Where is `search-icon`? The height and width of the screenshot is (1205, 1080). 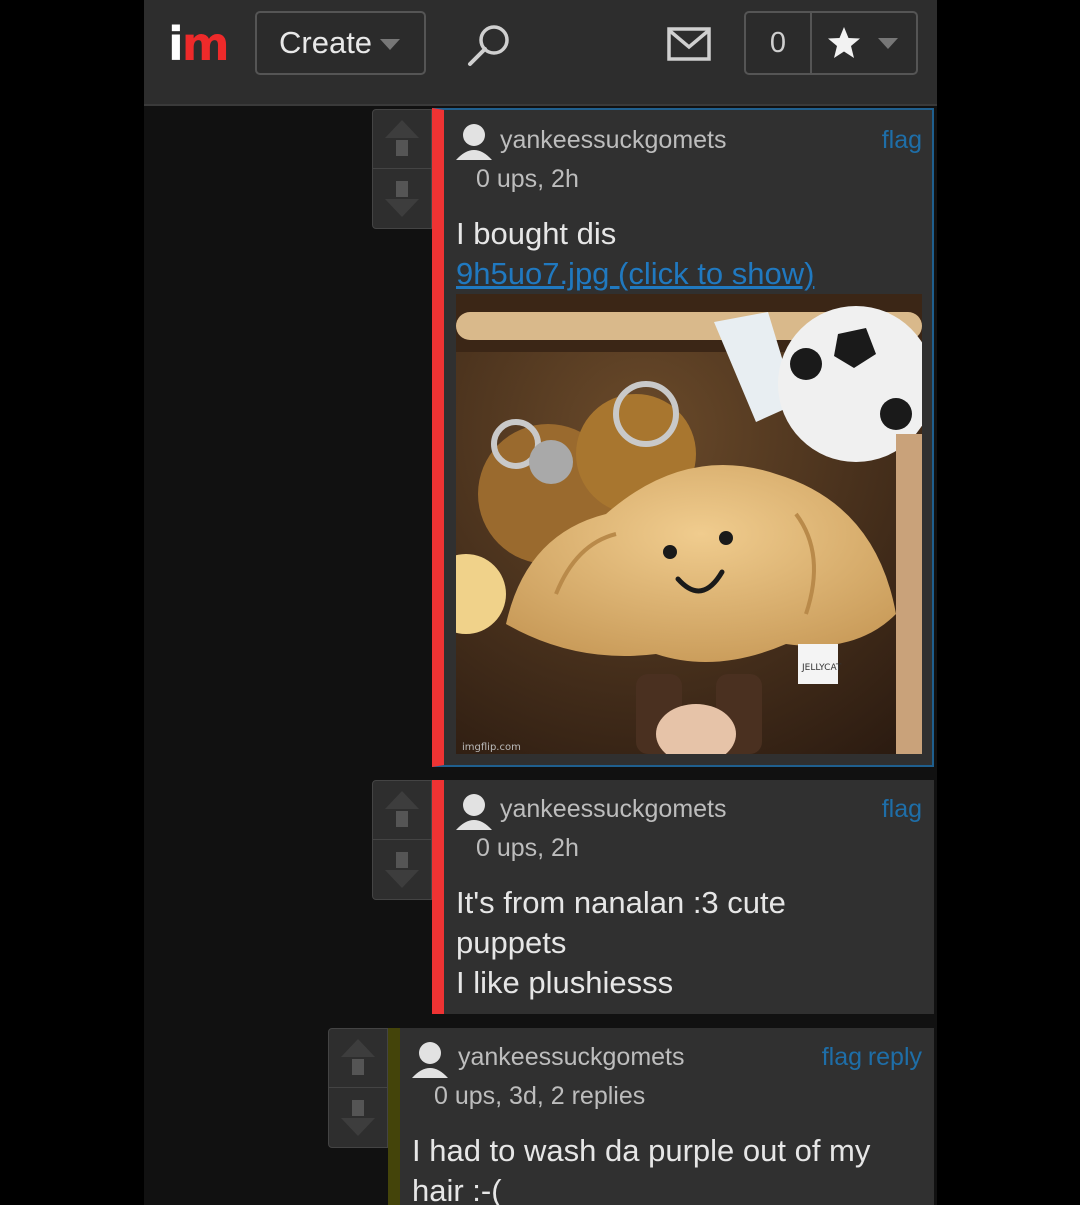
search-icon is located at coordinates (489, 45).